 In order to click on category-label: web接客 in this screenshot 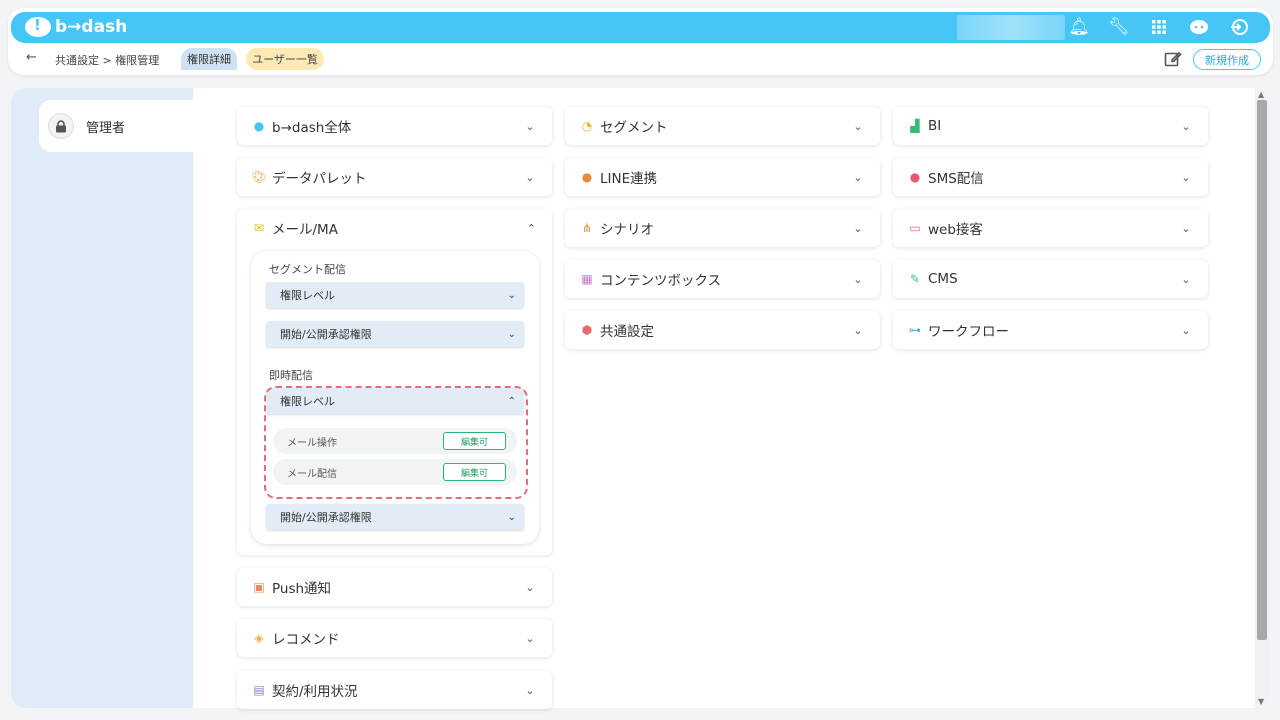, I will do `click(955, 230)`.